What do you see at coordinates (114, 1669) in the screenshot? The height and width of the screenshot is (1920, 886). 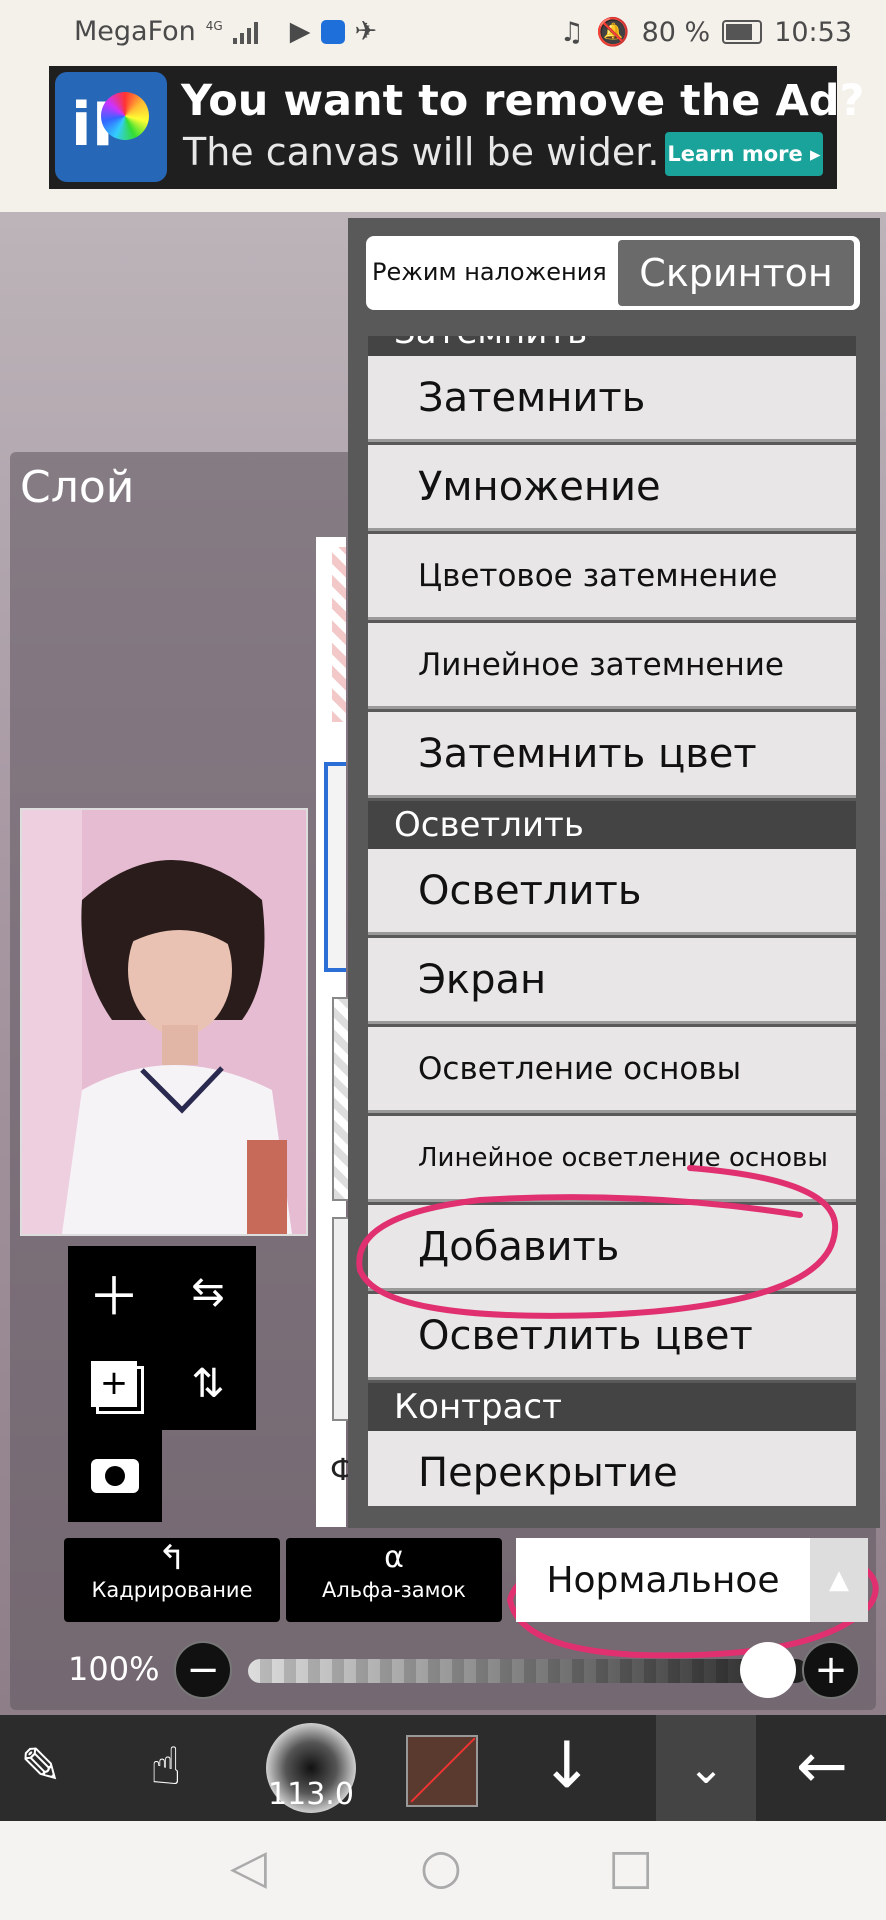 I see `opacity-value: 100%` at bounding box center [114, 1669].